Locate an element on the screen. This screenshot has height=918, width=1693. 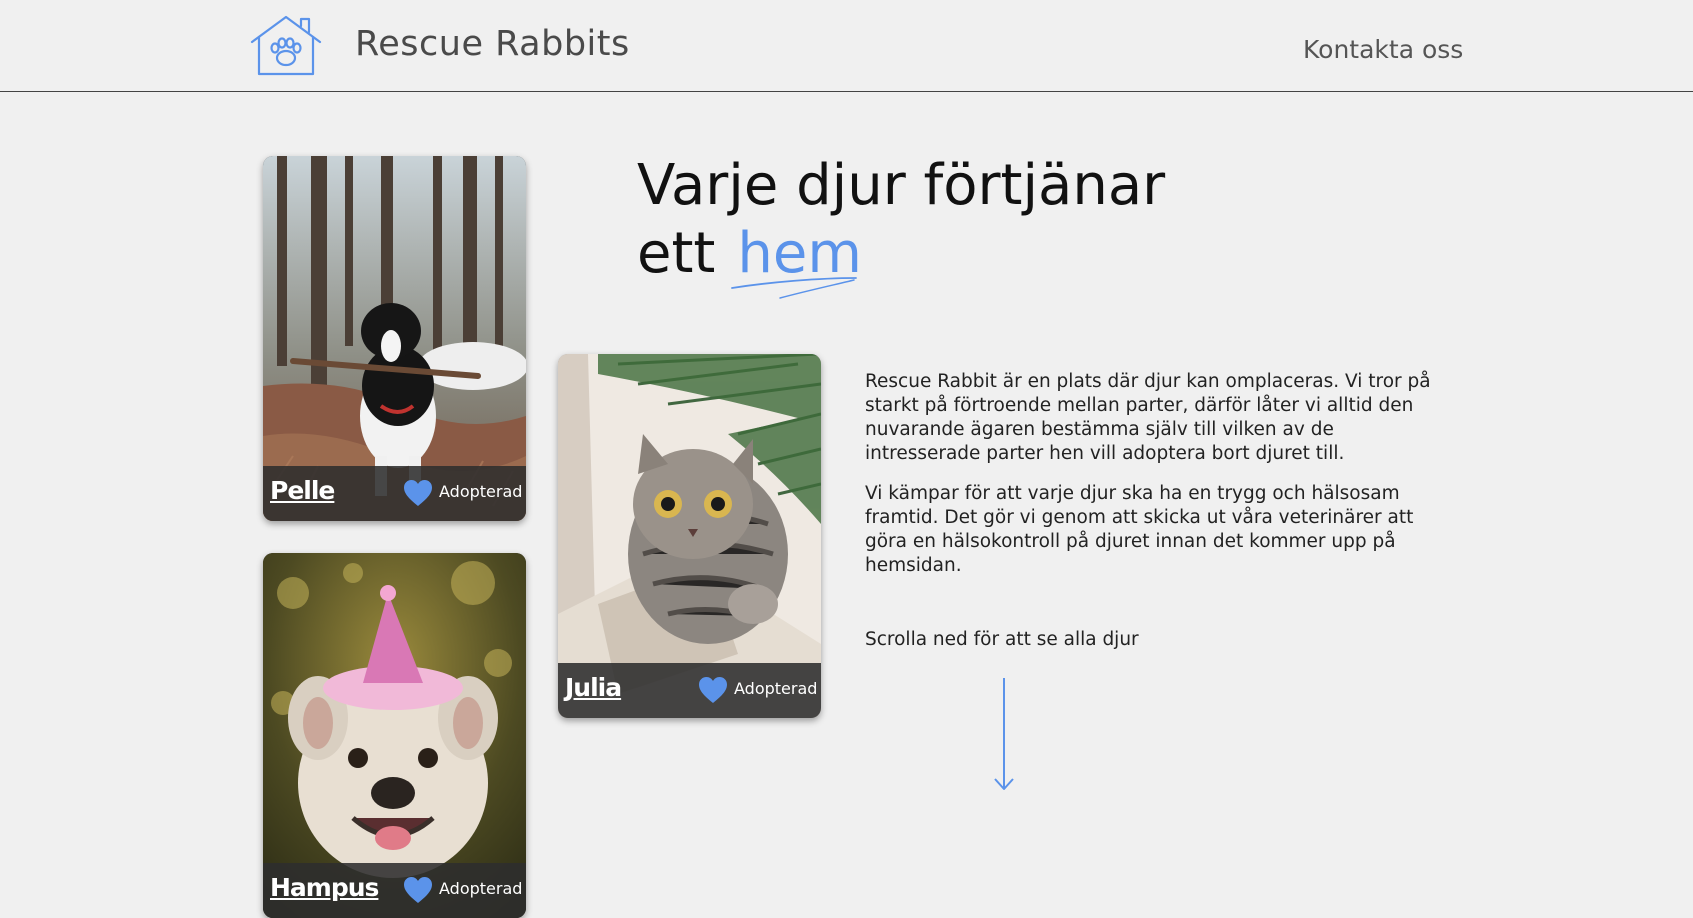
underline-swoosh is located at coordinates (794, 288).